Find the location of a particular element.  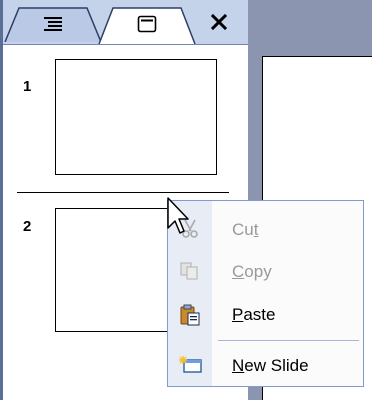

close-icon is located at coordinates (219, 25).